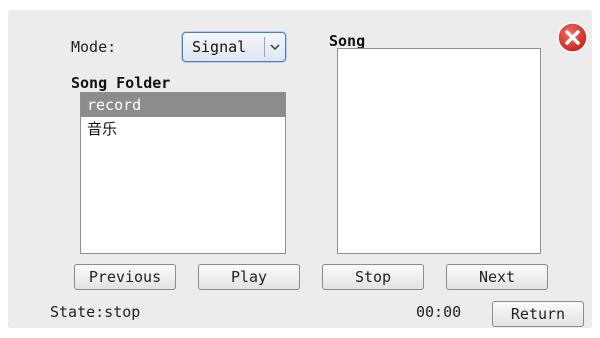 The height and width of the screenshot is (338, 600). What do you see at coordinates (183, 129) in the screenshot?
I see `song-folder-item-music: 音乐` at bounding box center [183, 129].